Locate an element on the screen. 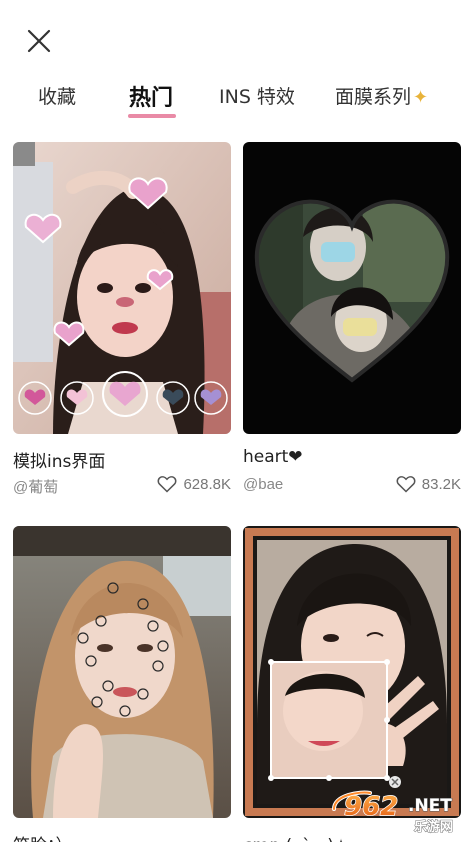  effect-title: 模拟ins界面 is located at coordinates (59, 462).